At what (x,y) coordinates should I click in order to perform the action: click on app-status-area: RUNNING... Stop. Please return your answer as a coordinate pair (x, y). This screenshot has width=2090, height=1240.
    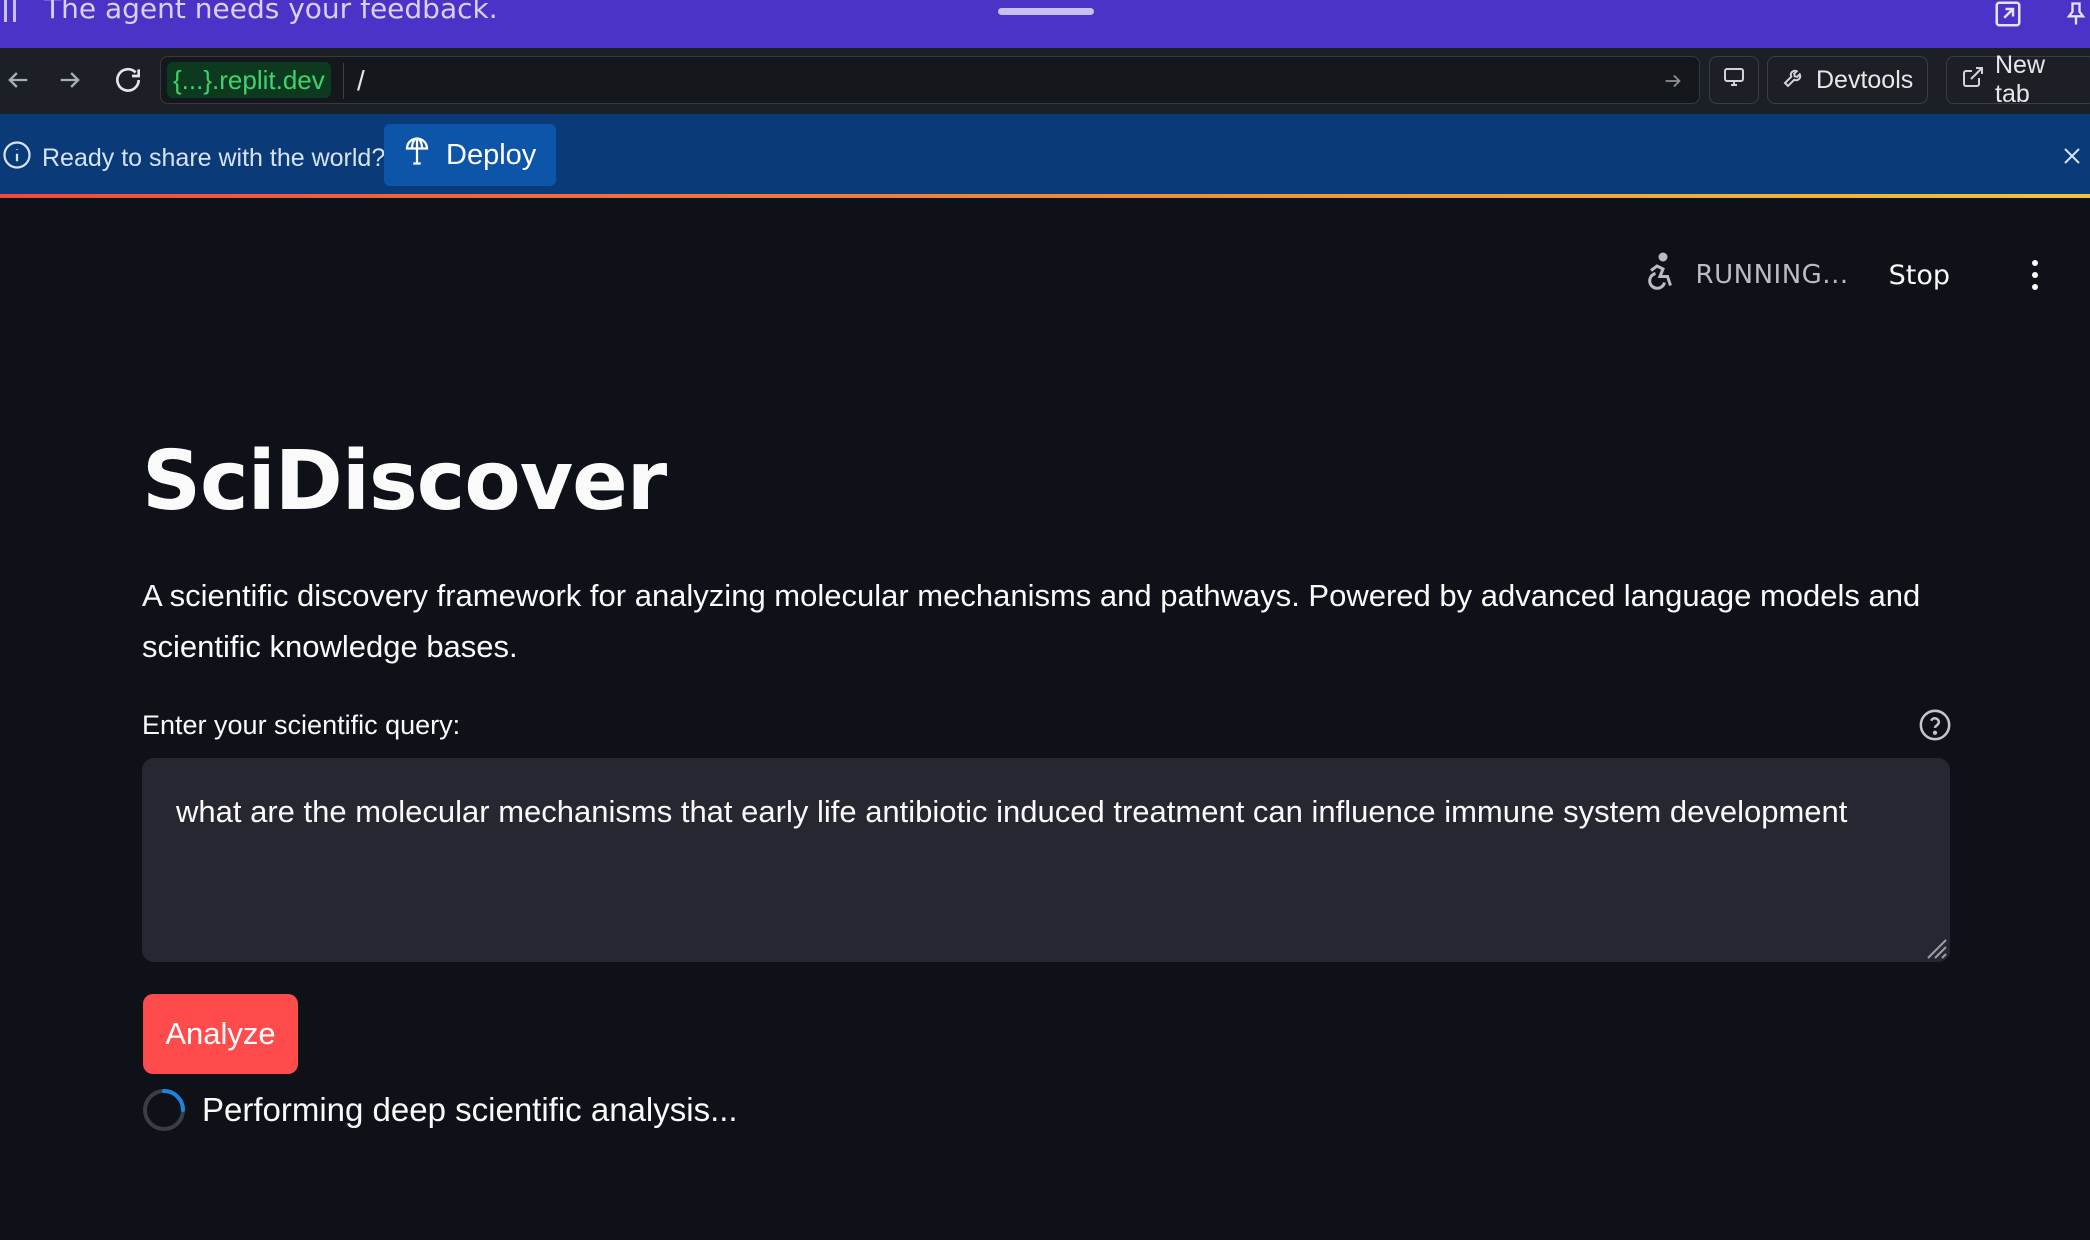
    Looking at the image, I should click on (1796, 275).